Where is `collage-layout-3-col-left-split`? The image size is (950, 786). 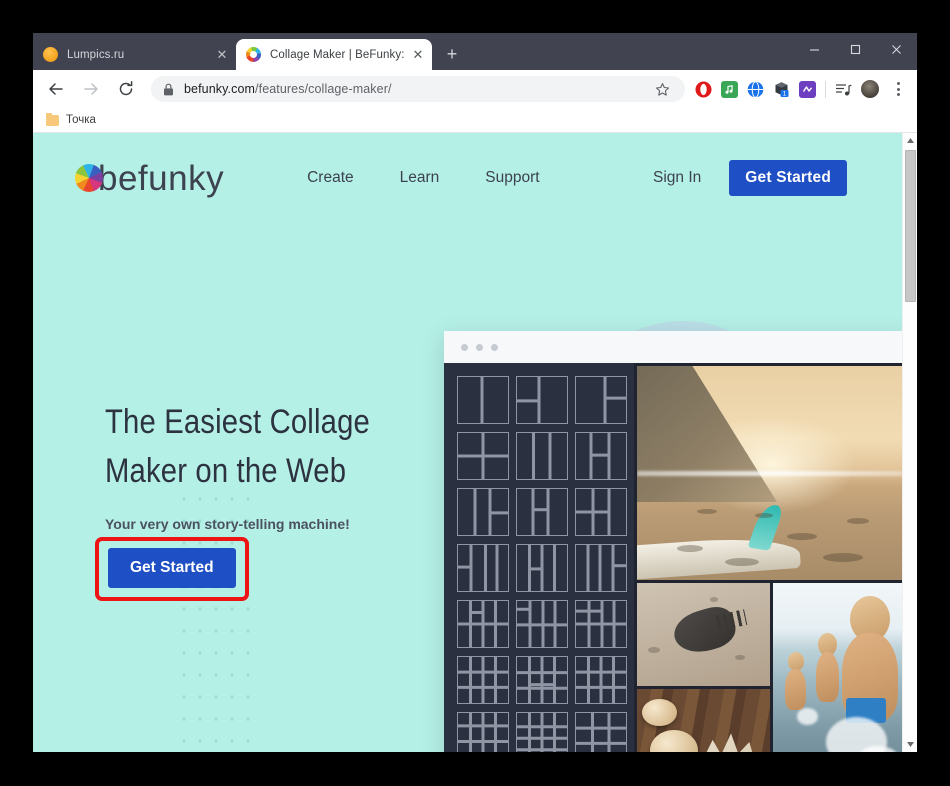
collage-layout-3-col-left-split is located at coordinates (601, 456).